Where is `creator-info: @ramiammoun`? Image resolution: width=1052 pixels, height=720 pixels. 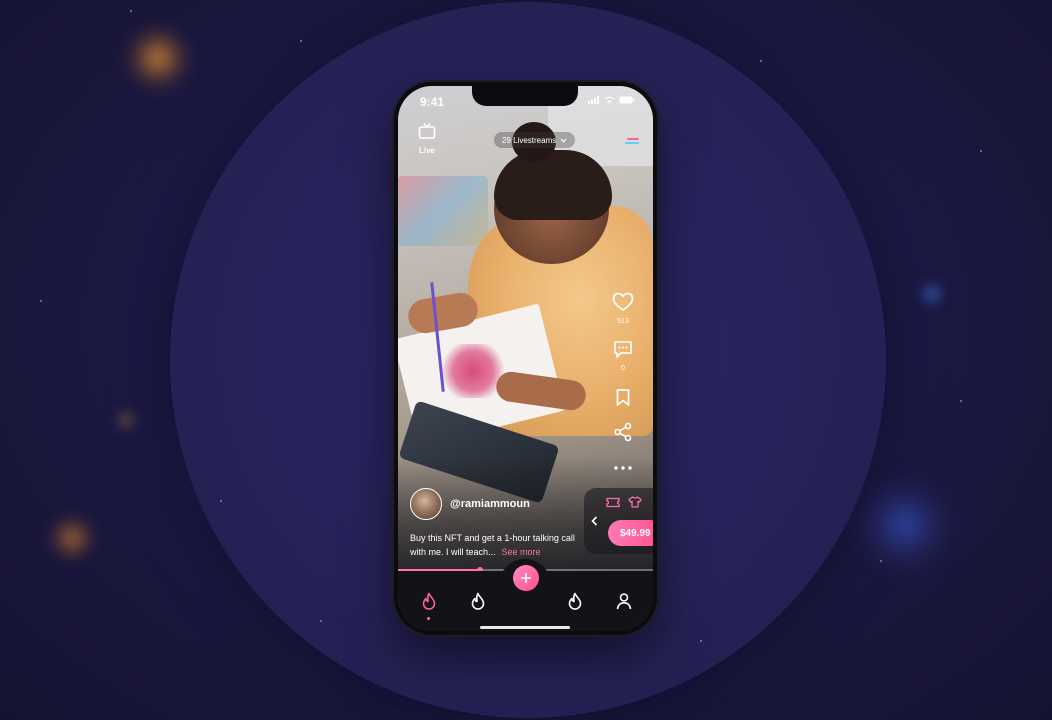 creator-info: @ramiammoun is located at coordinates (470, 504).